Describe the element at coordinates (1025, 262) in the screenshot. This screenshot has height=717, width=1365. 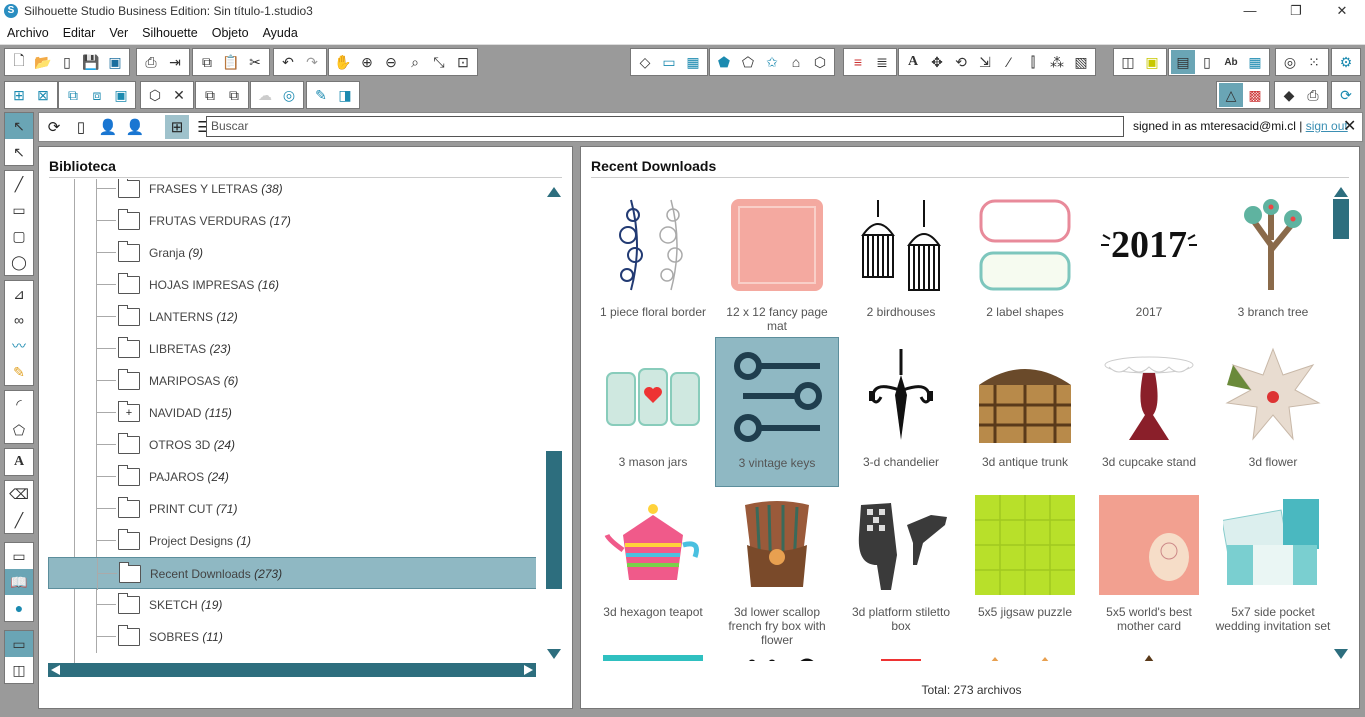
I see `download-item: 2 label shapes` at that location.